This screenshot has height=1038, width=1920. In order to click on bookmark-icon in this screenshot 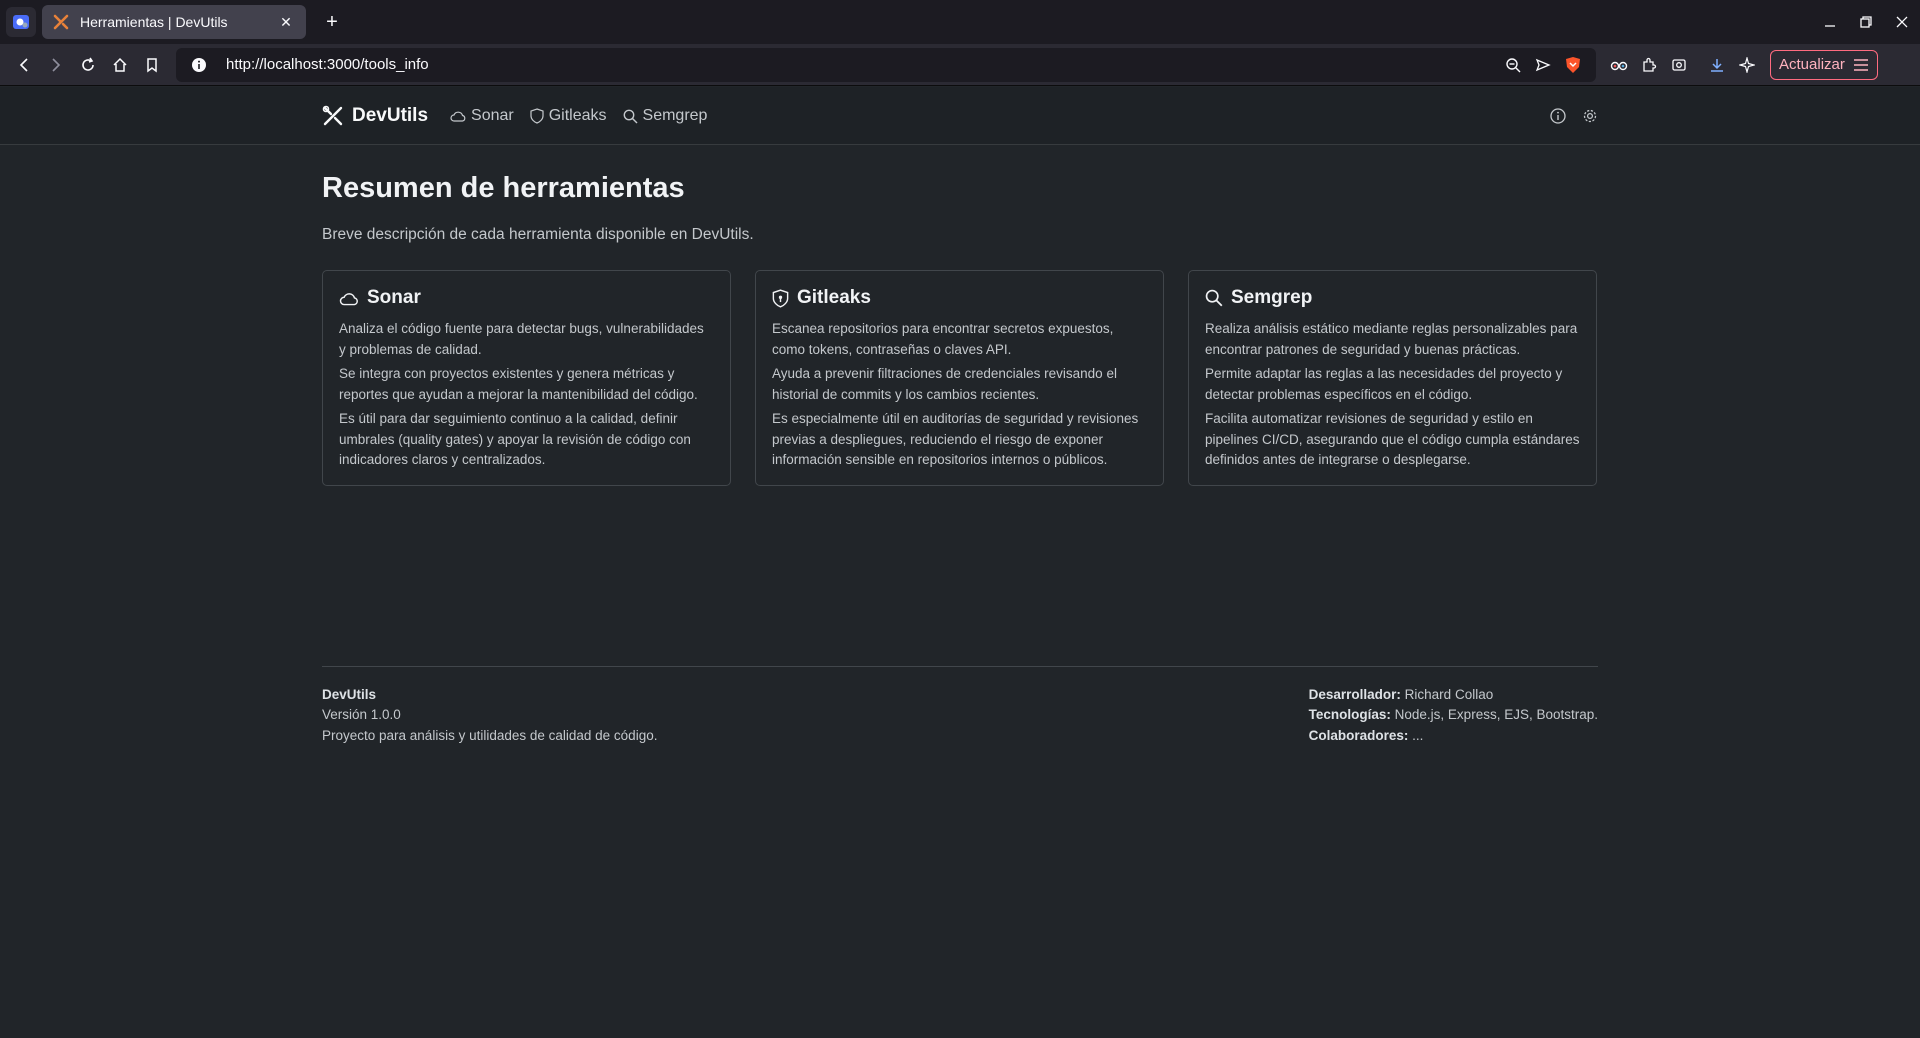, I will do `click(152, 64)`.